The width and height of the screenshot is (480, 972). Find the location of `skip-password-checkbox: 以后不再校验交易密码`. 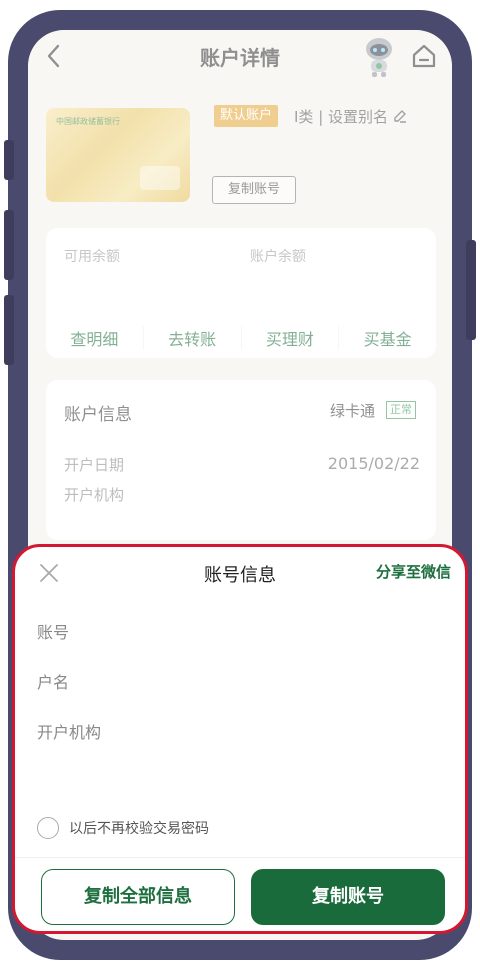

skip-password-checkbox: 以后不再校验交易密码 is located at coordinates (123, 828).